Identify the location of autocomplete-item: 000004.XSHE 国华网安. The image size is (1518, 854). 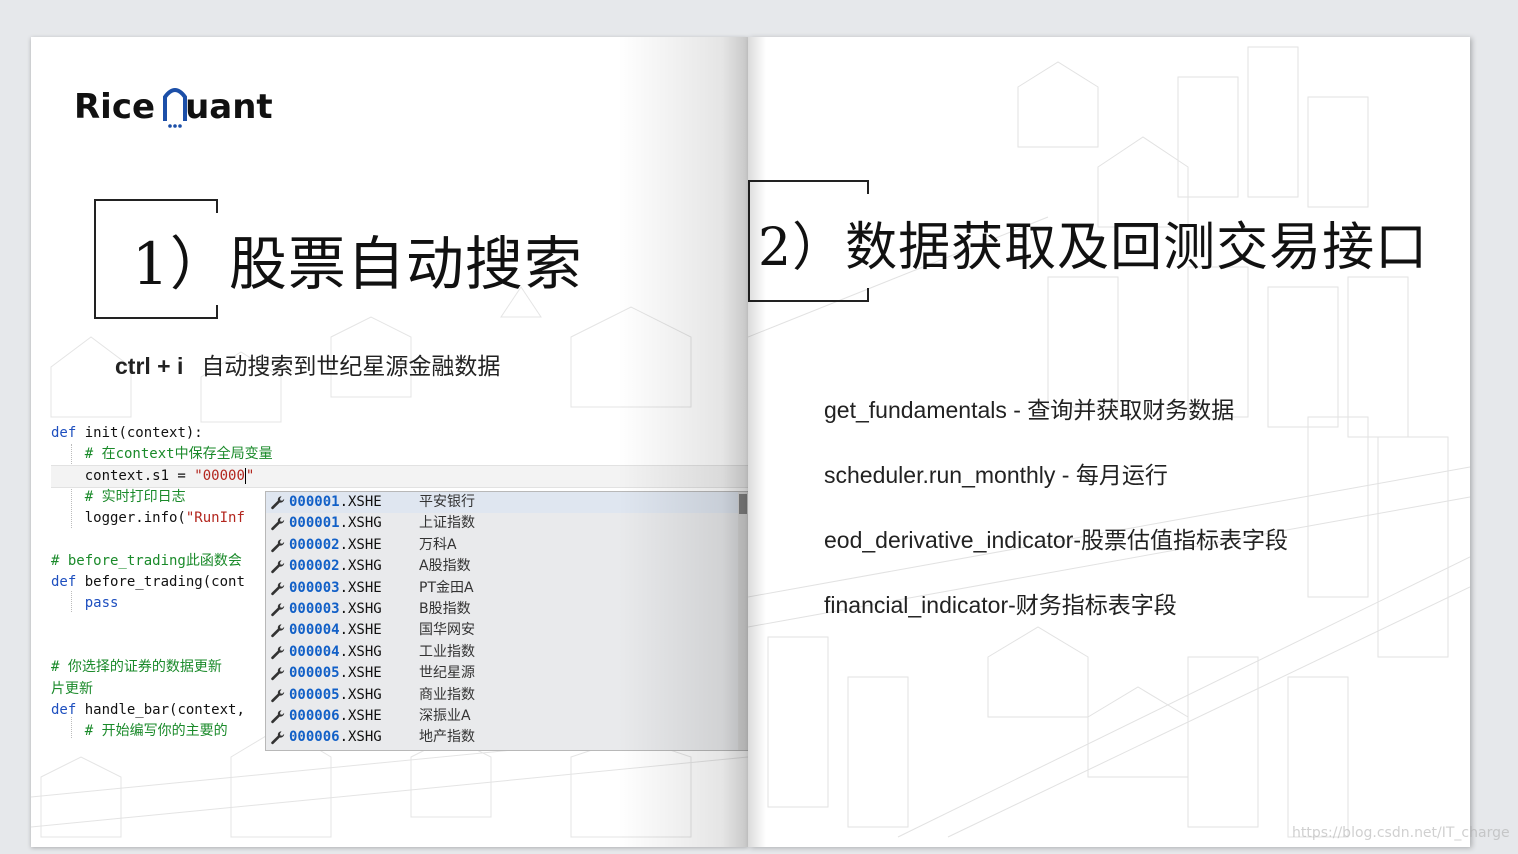
(507, 630).